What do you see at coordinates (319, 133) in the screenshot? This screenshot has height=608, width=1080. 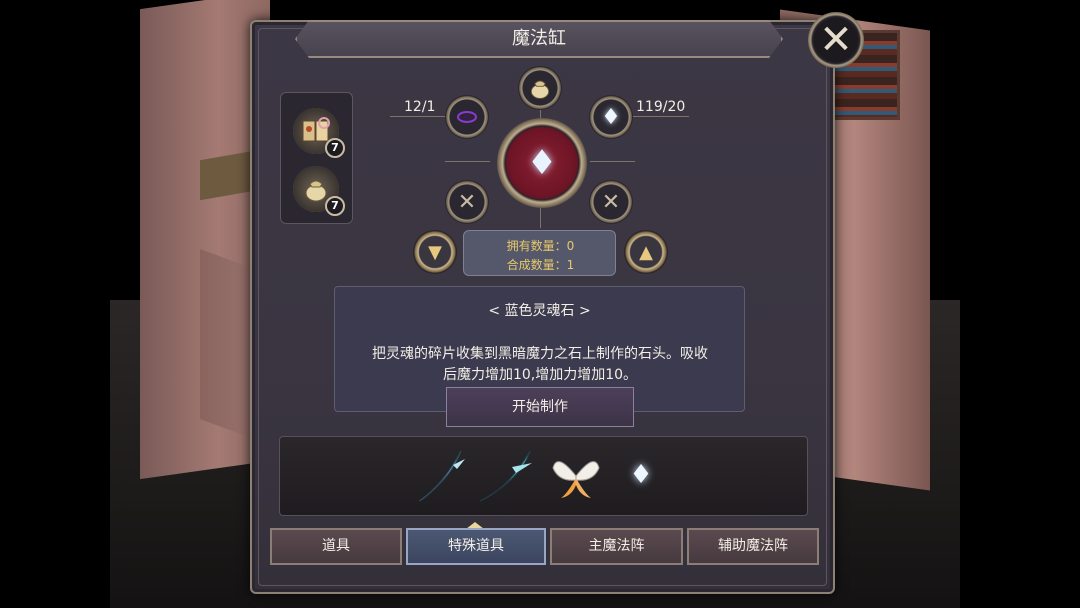 I see `inventory-slot-magic-book: 7` at bounding box center [319, 133].